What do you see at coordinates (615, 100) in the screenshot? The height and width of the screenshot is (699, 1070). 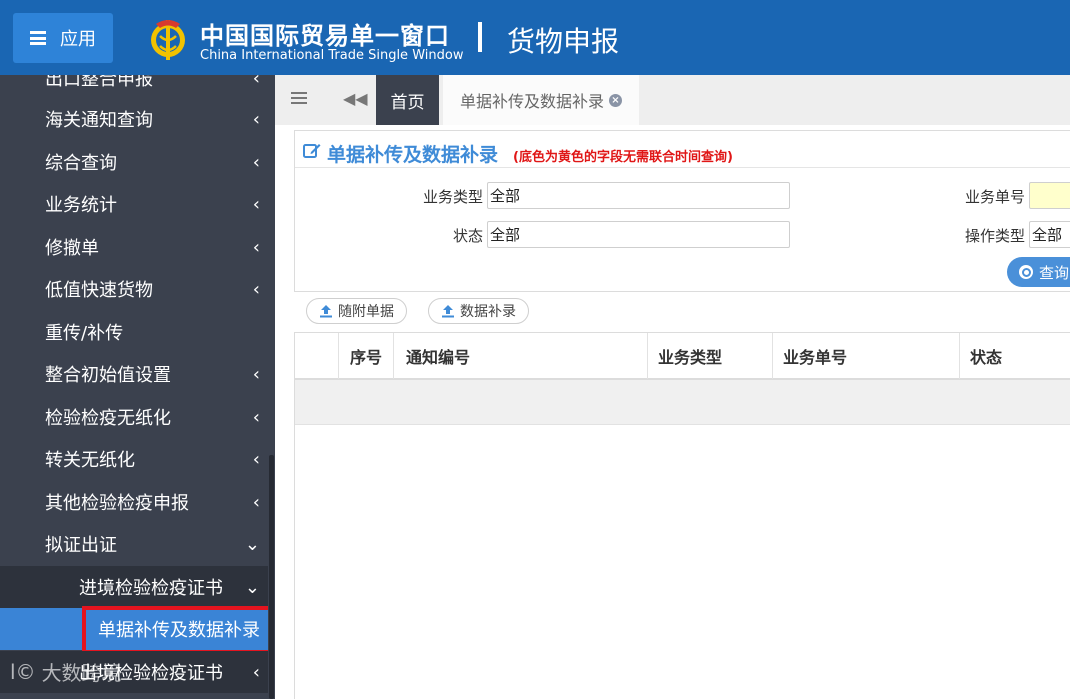 I see `close-icon: ×` at bounding box center [615, 100].